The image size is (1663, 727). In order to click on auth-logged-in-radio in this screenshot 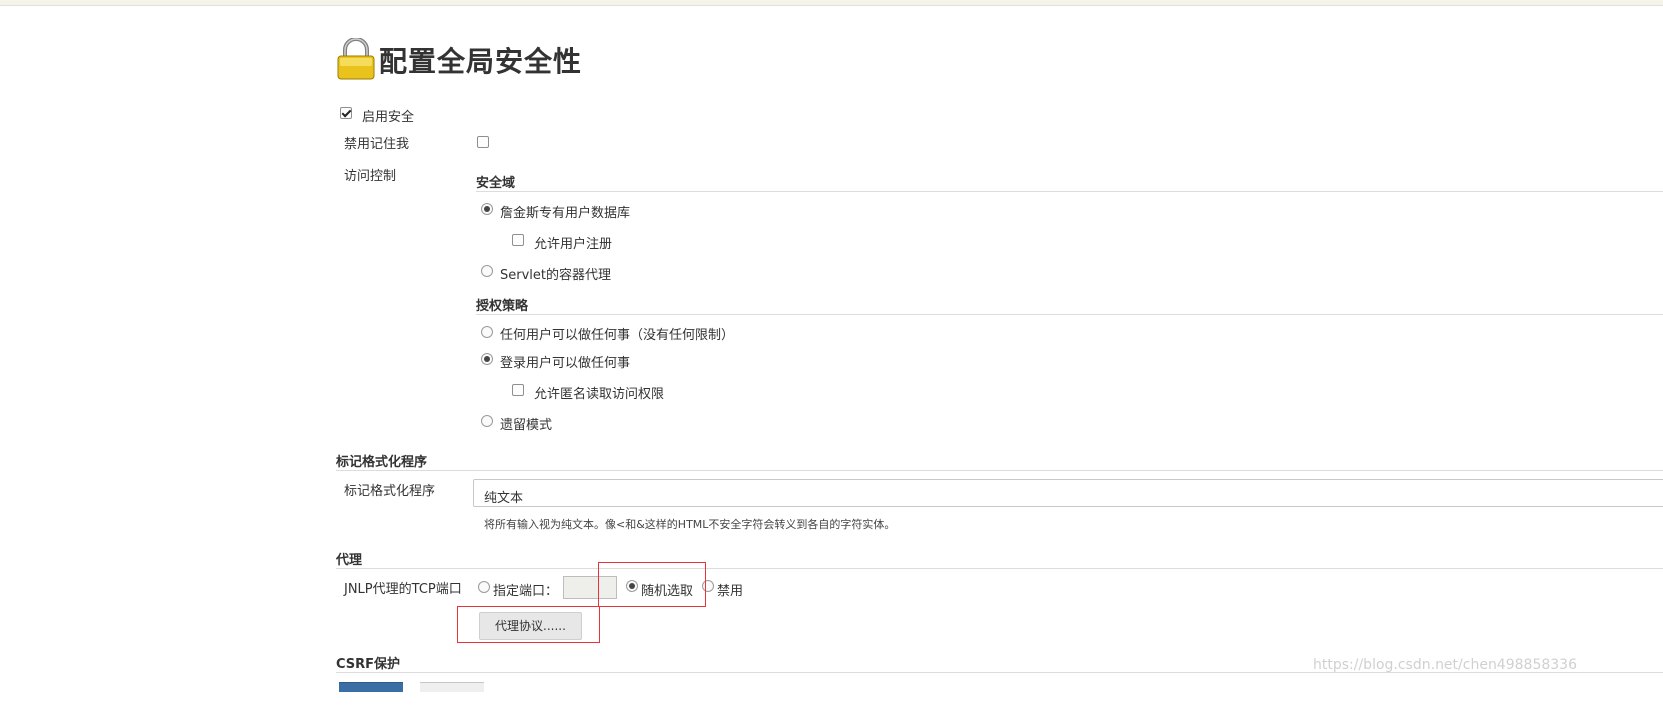, I will do `click(487, 359)`.